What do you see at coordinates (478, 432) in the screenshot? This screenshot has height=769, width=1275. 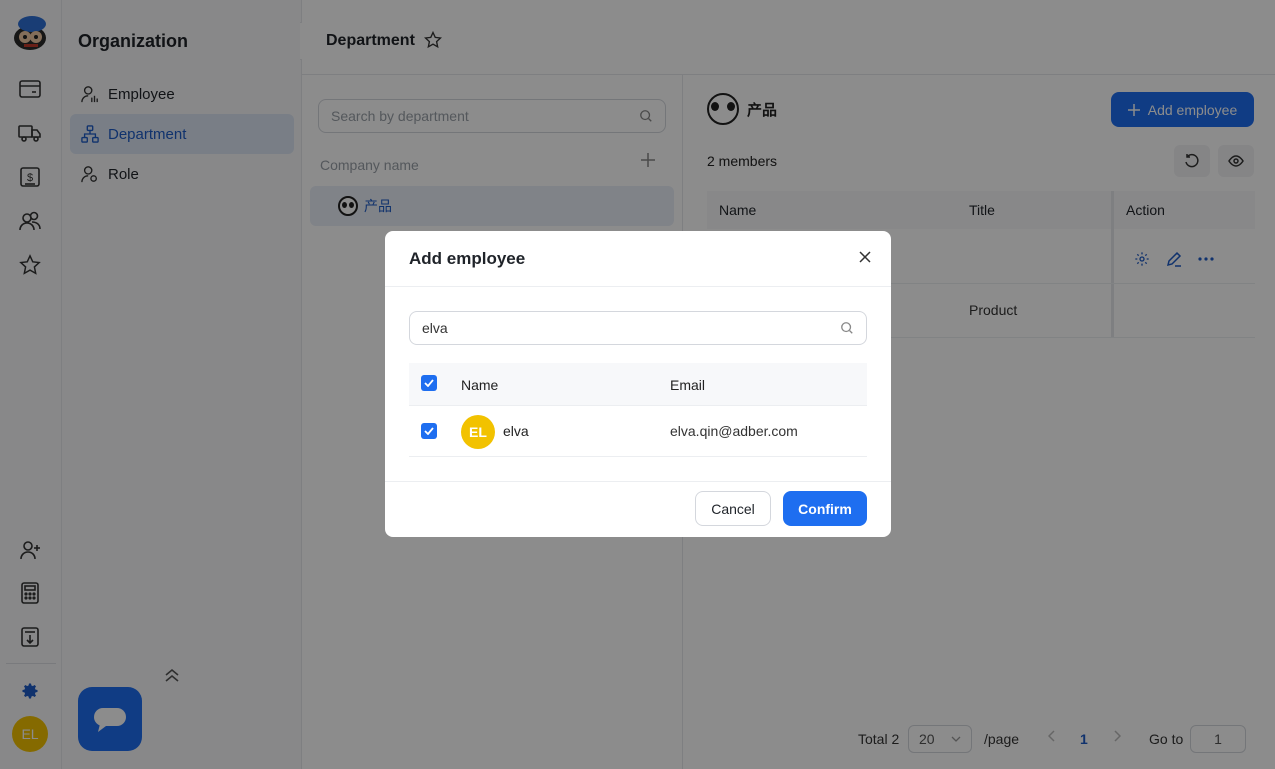 I see `employee-avatar: EL` at bounding box center [478, 432].